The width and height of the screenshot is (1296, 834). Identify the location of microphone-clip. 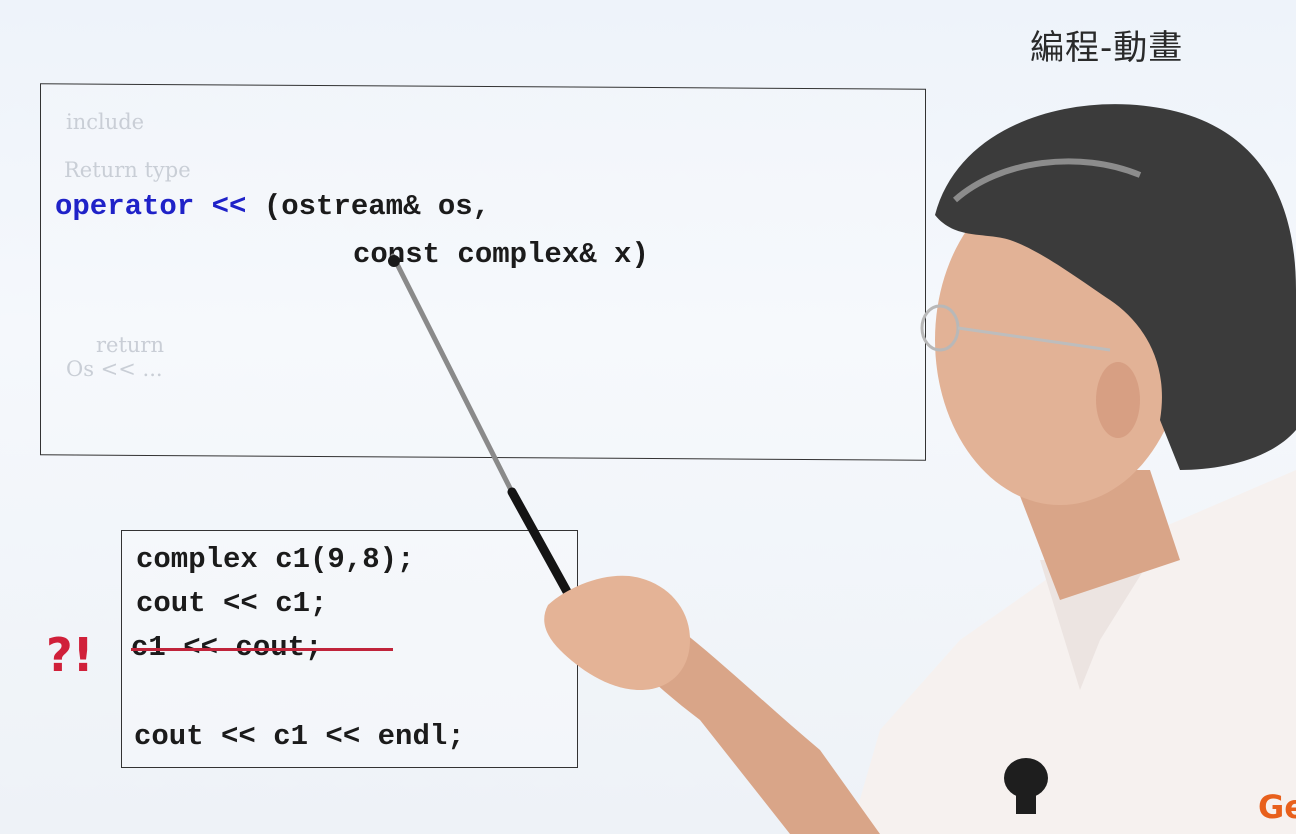
(1026, 802).